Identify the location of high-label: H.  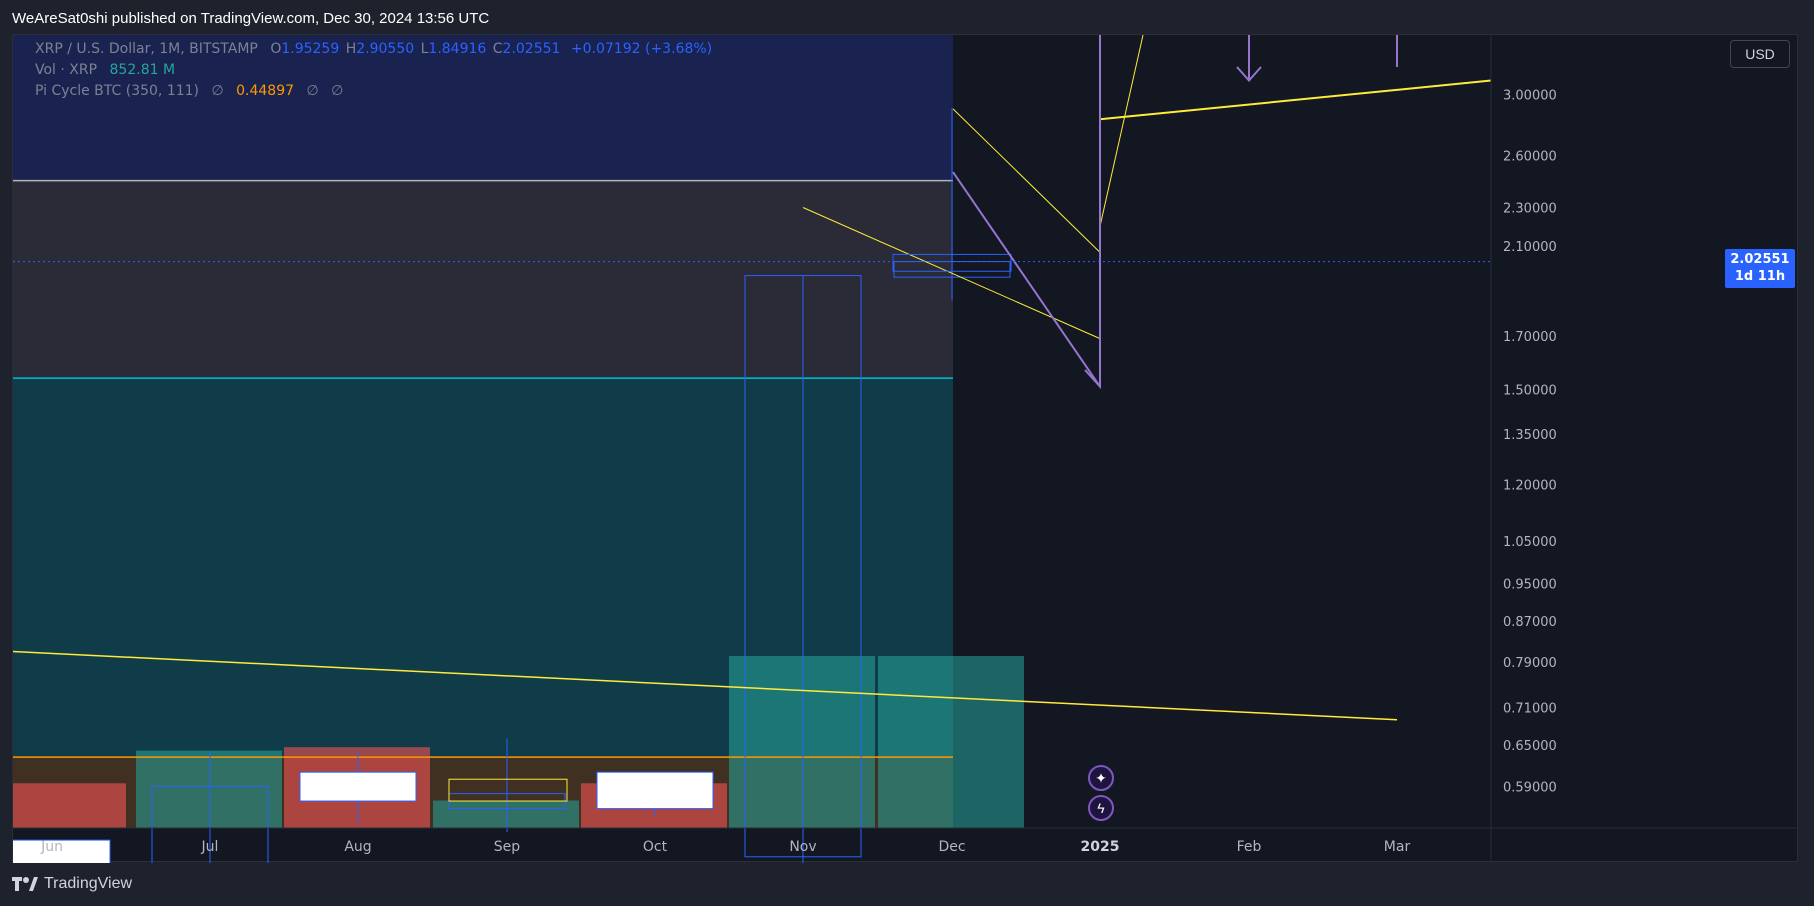
(351, 49).